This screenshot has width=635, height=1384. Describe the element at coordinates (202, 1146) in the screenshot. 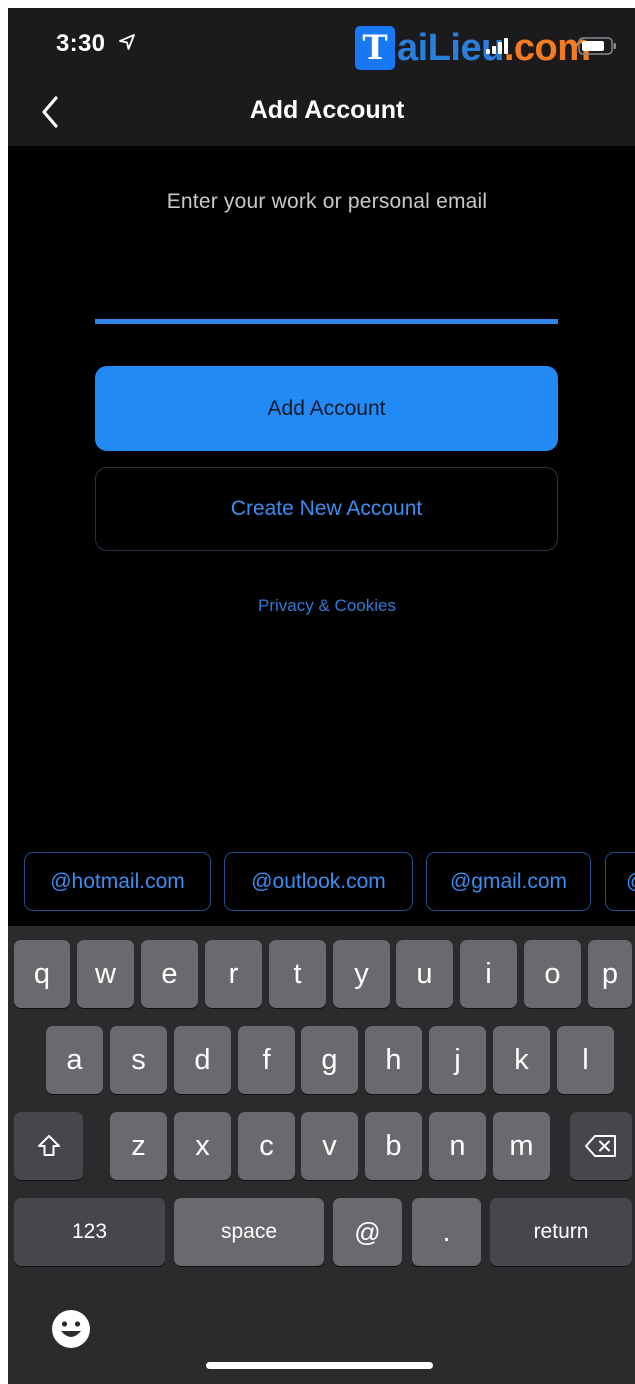

I see `key-x: x` at that location.